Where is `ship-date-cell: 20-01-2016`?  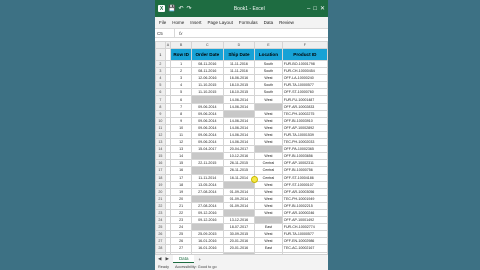
ship-date-cell: 20-01-2016 is located at coordinates (239, 241).